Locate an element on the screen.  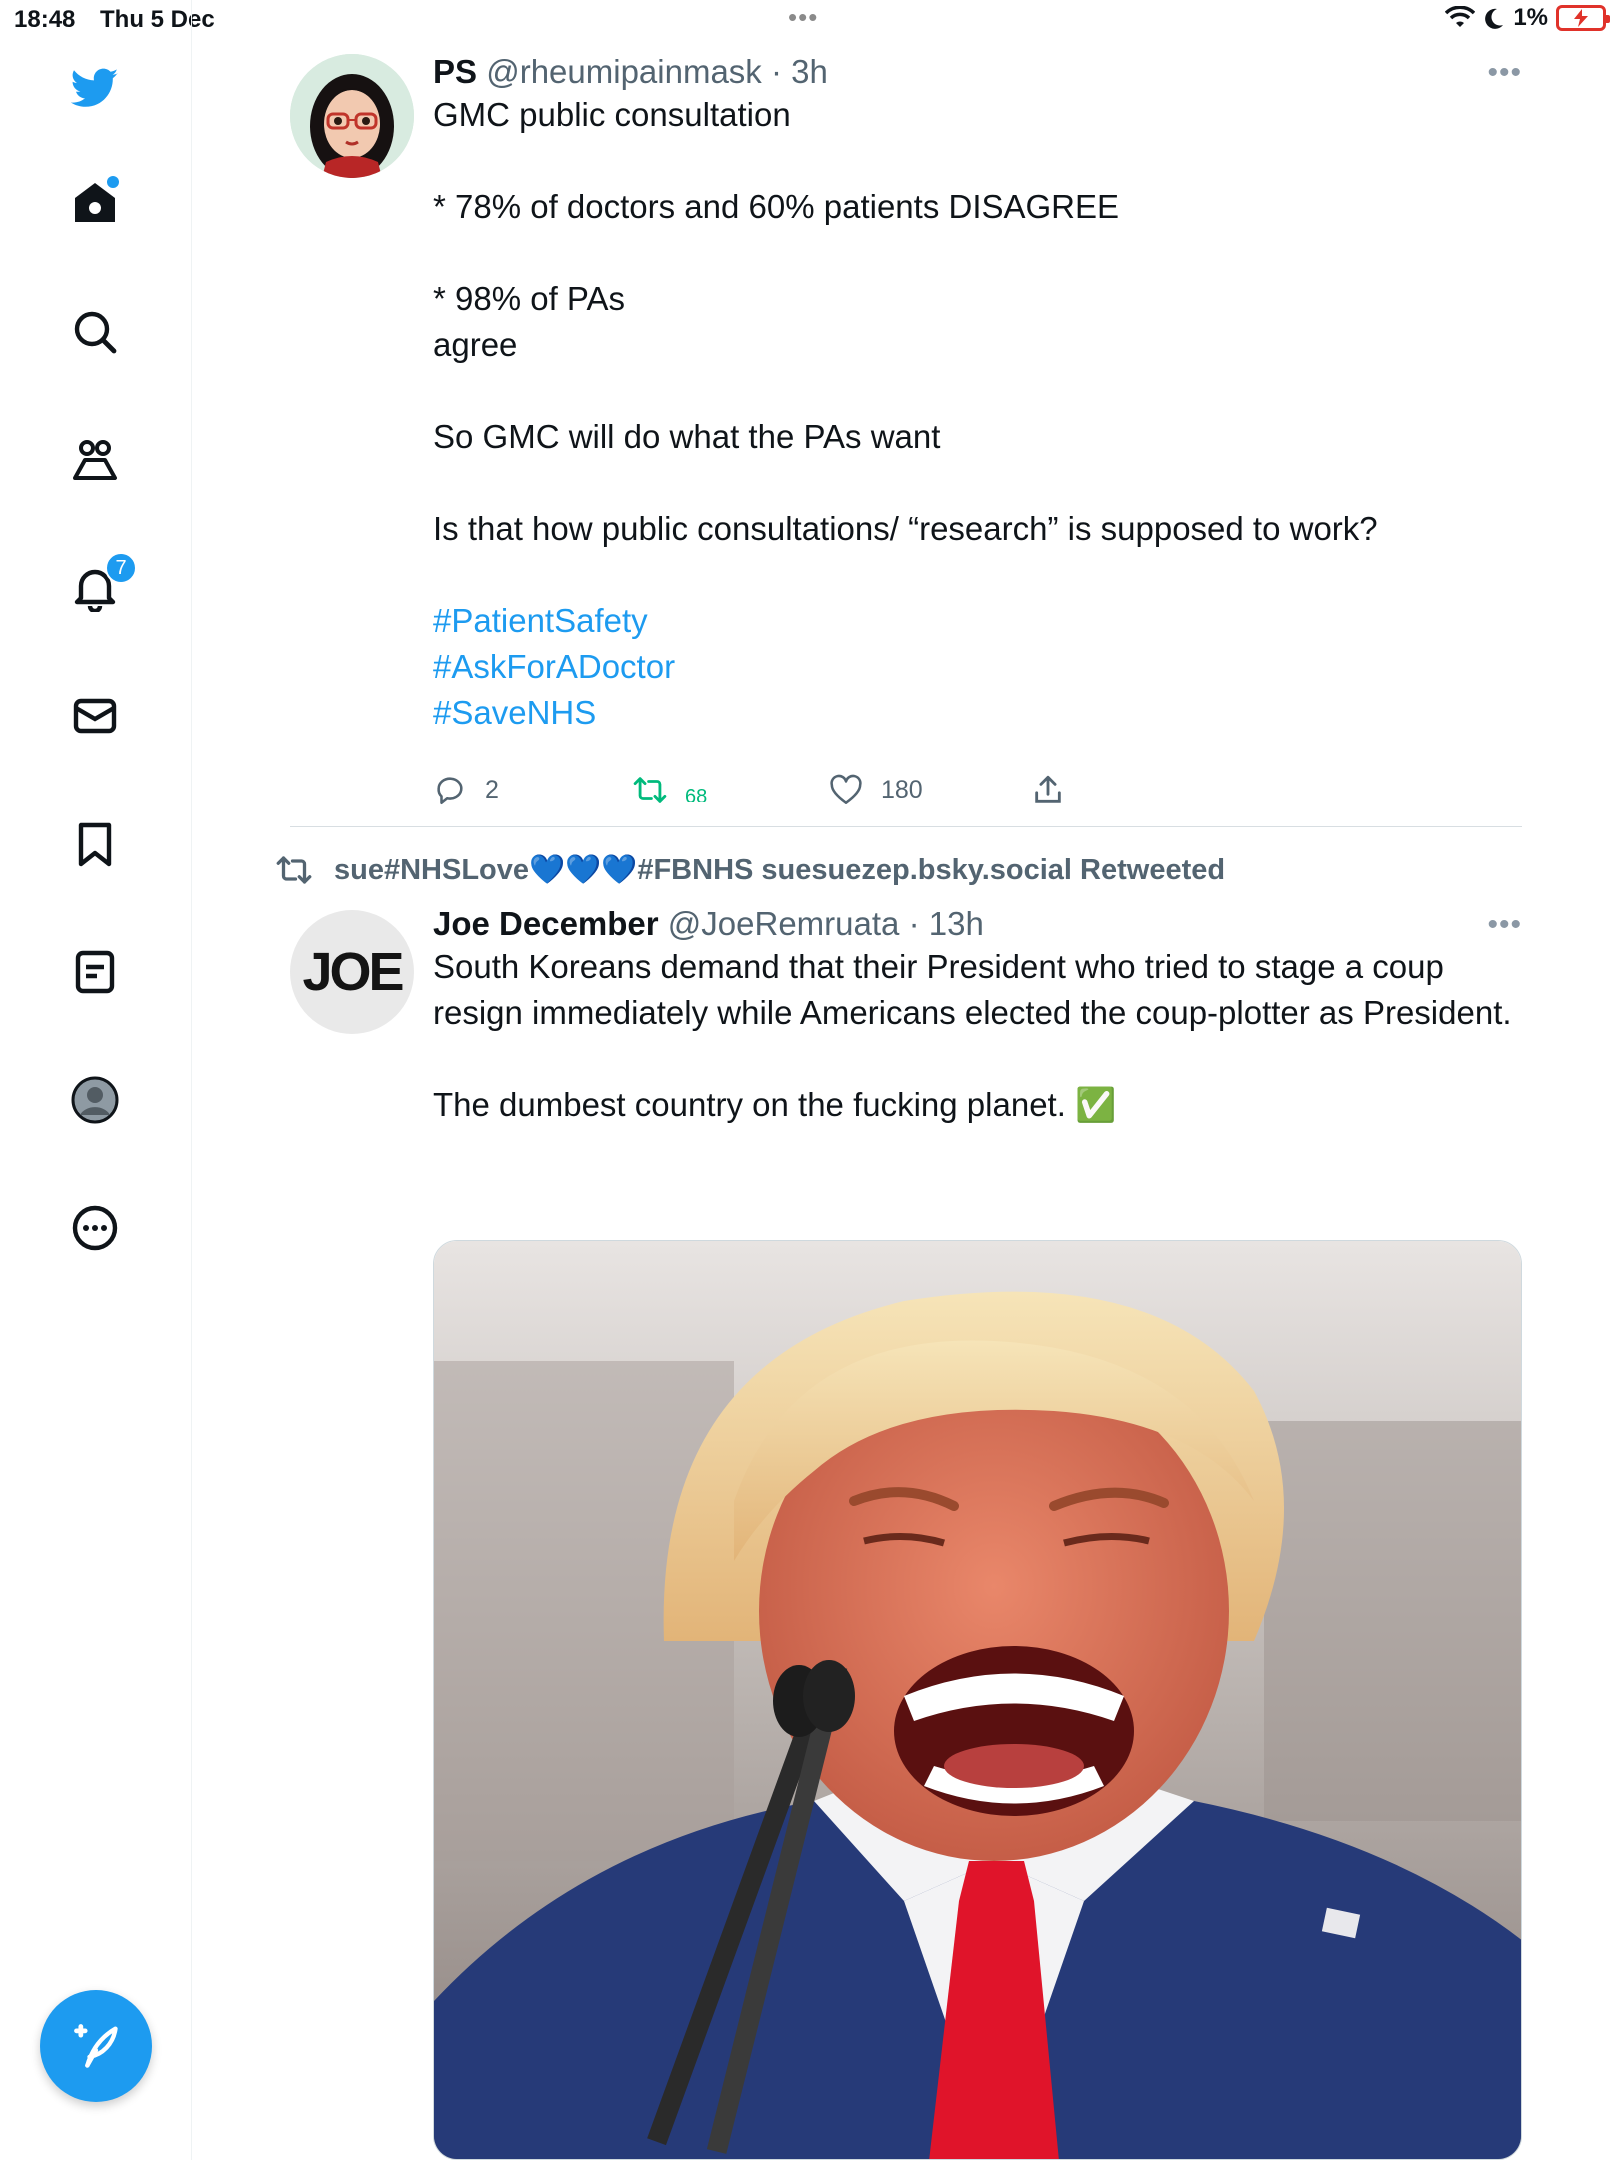
retweet-small-icon is located at coordinates (294, 870).